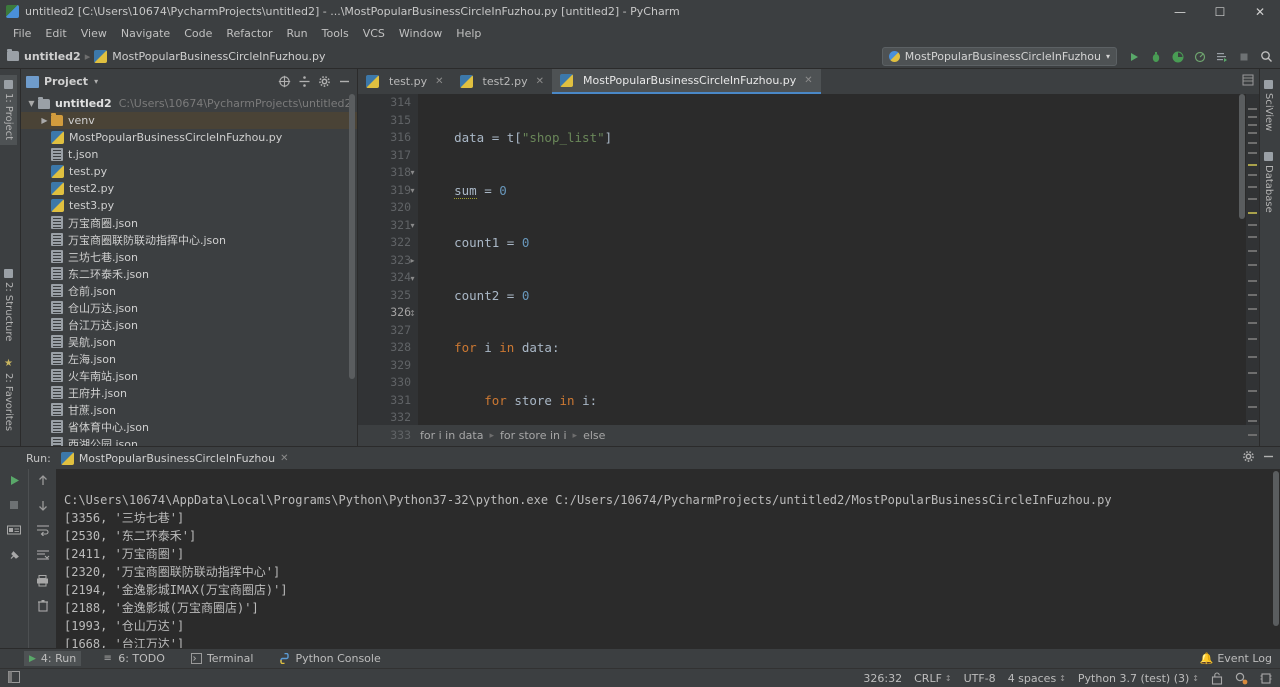 The image size is (1280, 687). I want to click on fold-marker-else: ▾, so click(412, 278).